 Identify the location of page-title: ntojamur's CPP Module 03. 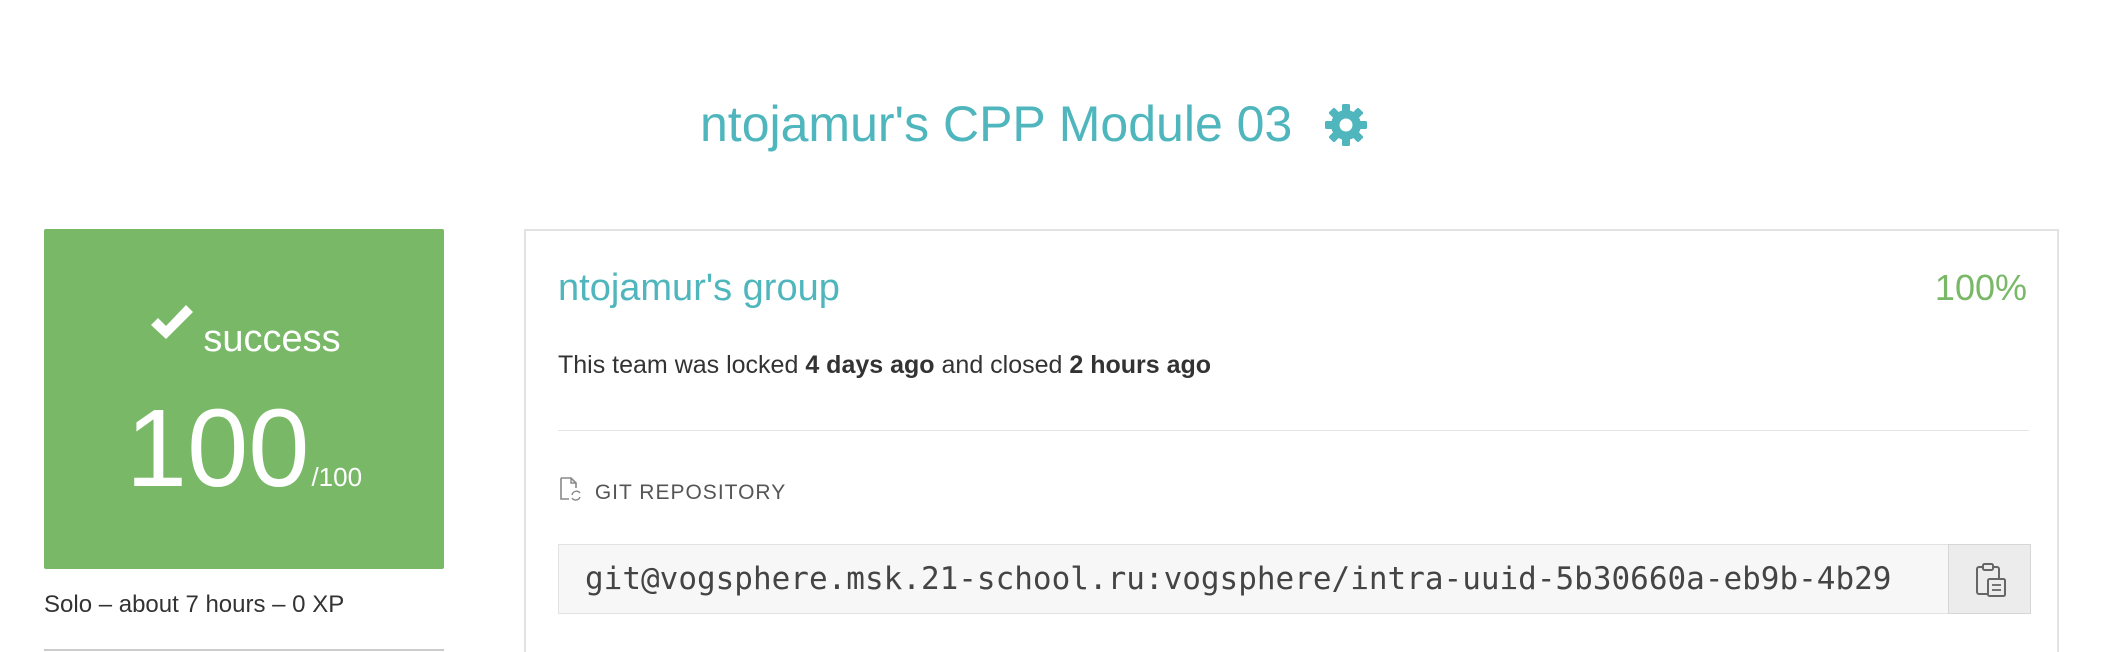
(996, 124).